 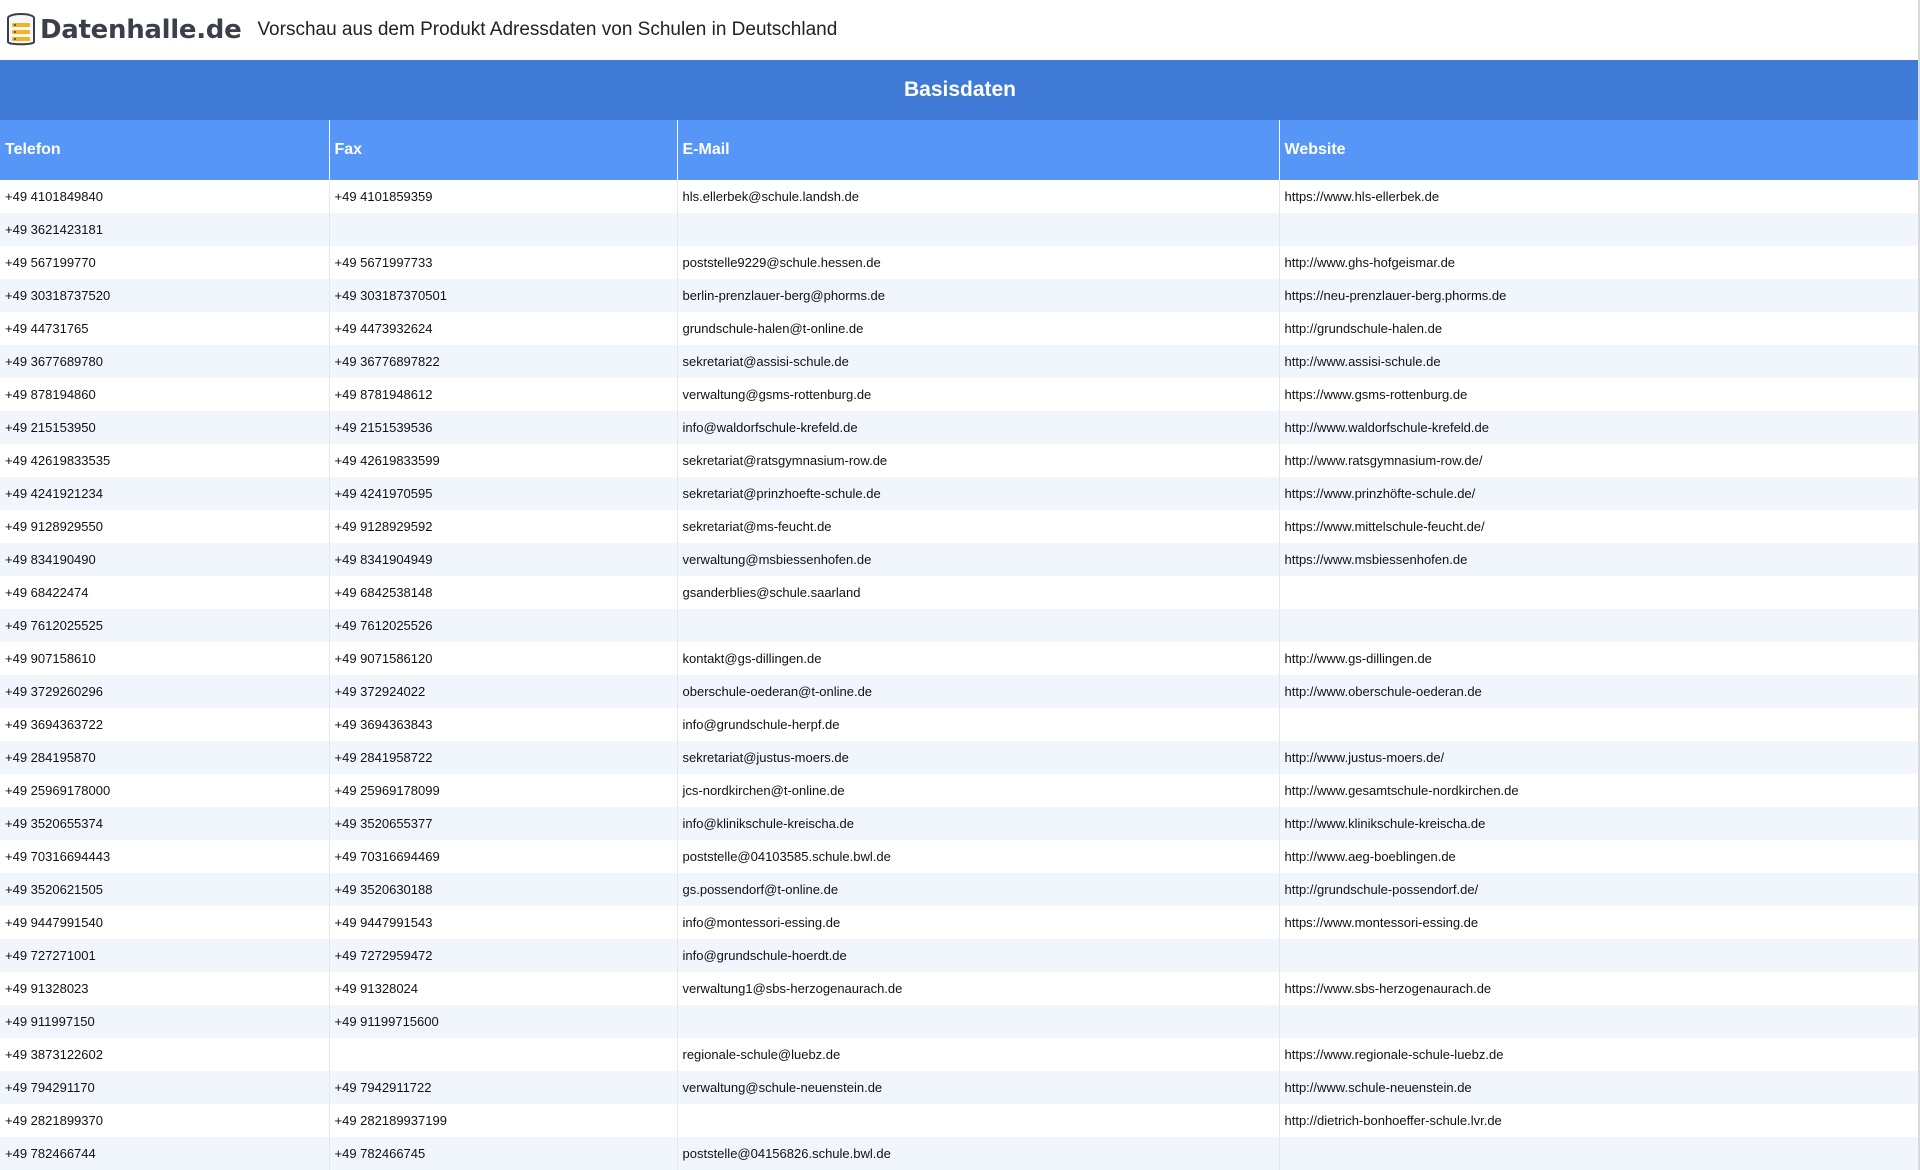 What do you see at coordinates (1599, 196) in the screenshot?
I see `website-cell: https://www.hls-ellerbek.de` at bounding box center [1599, 196].